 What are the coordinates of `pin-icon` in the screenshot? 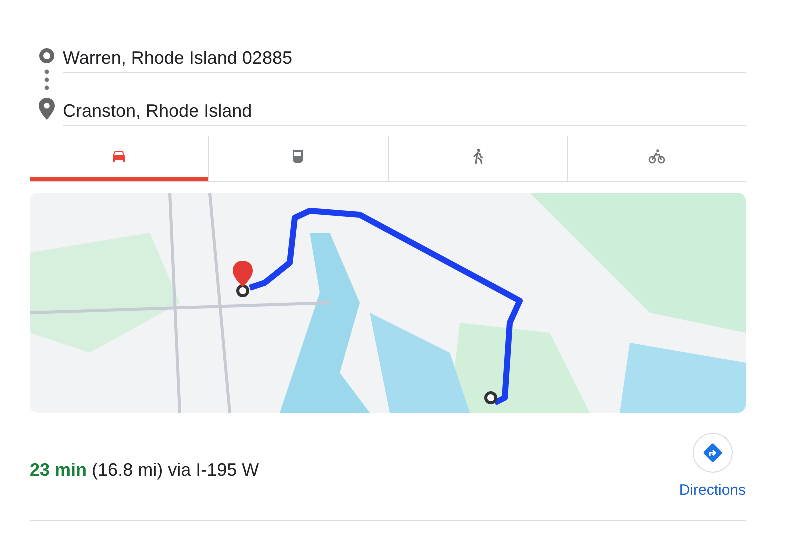 It's located at (46, 109).